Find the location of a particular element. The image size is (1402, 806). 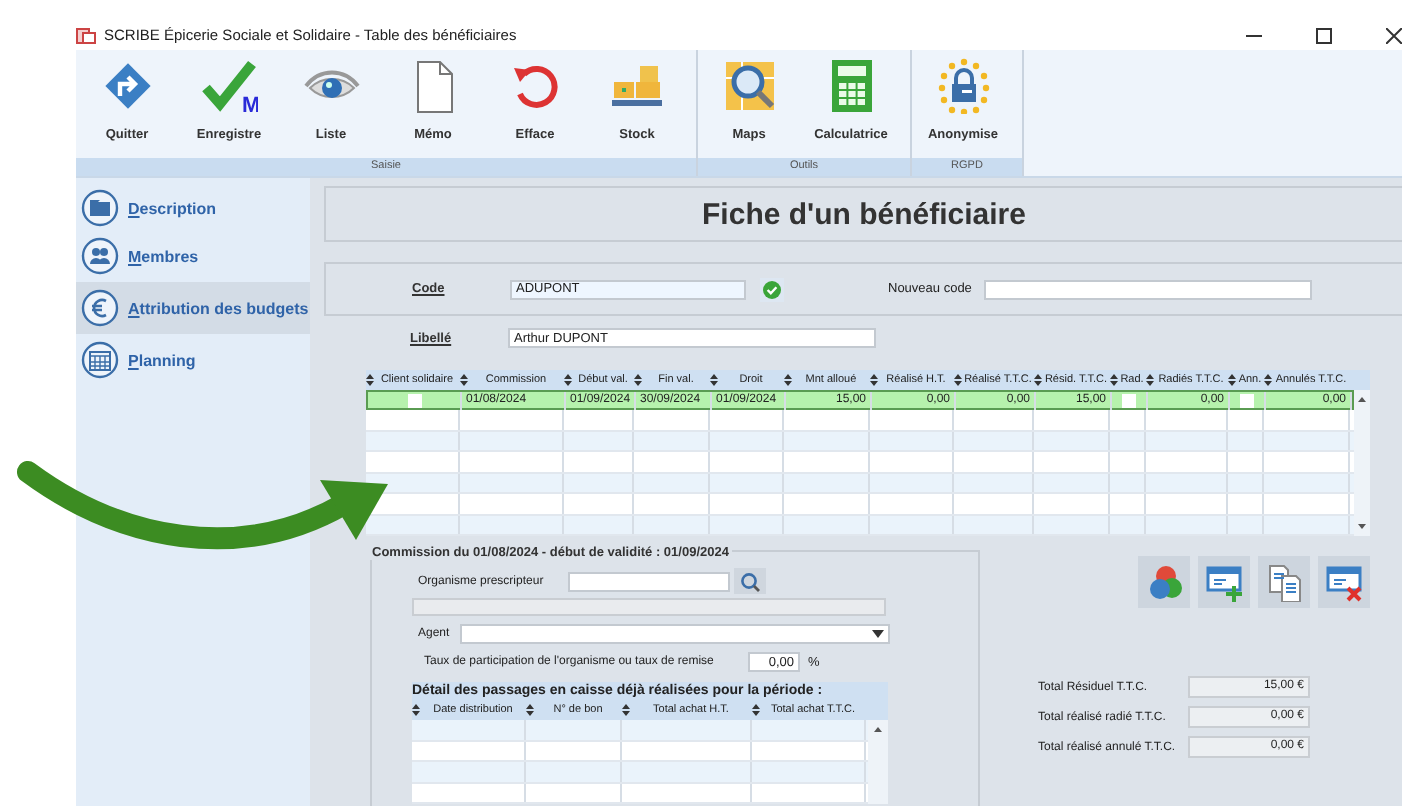

page-title: Fiche d'un bénéficiaire is located at coordinates (864, 214).